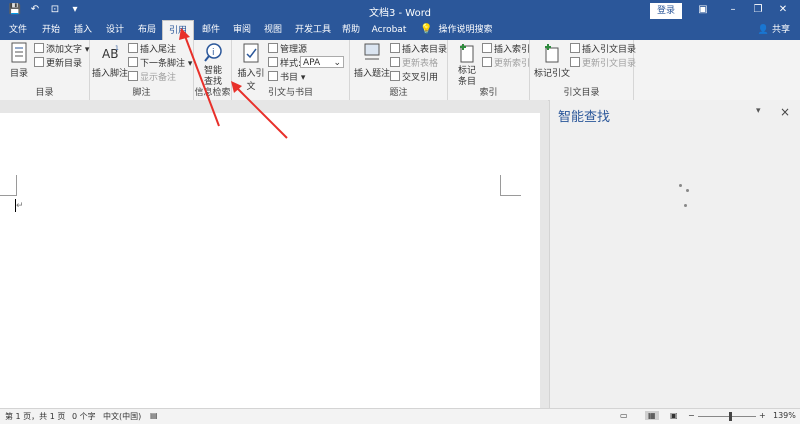 The height and width of the screenshot is (424, 800). Describe the element at coordinates (19, 52) in the screenshot. I see `toc-icon` at that location.